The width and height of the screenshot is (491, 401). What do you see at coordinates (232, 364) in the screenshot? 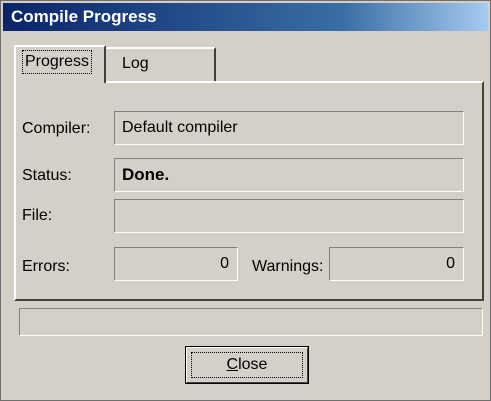
I see `close-mnemonic: C` at bounding box center [232, 364].